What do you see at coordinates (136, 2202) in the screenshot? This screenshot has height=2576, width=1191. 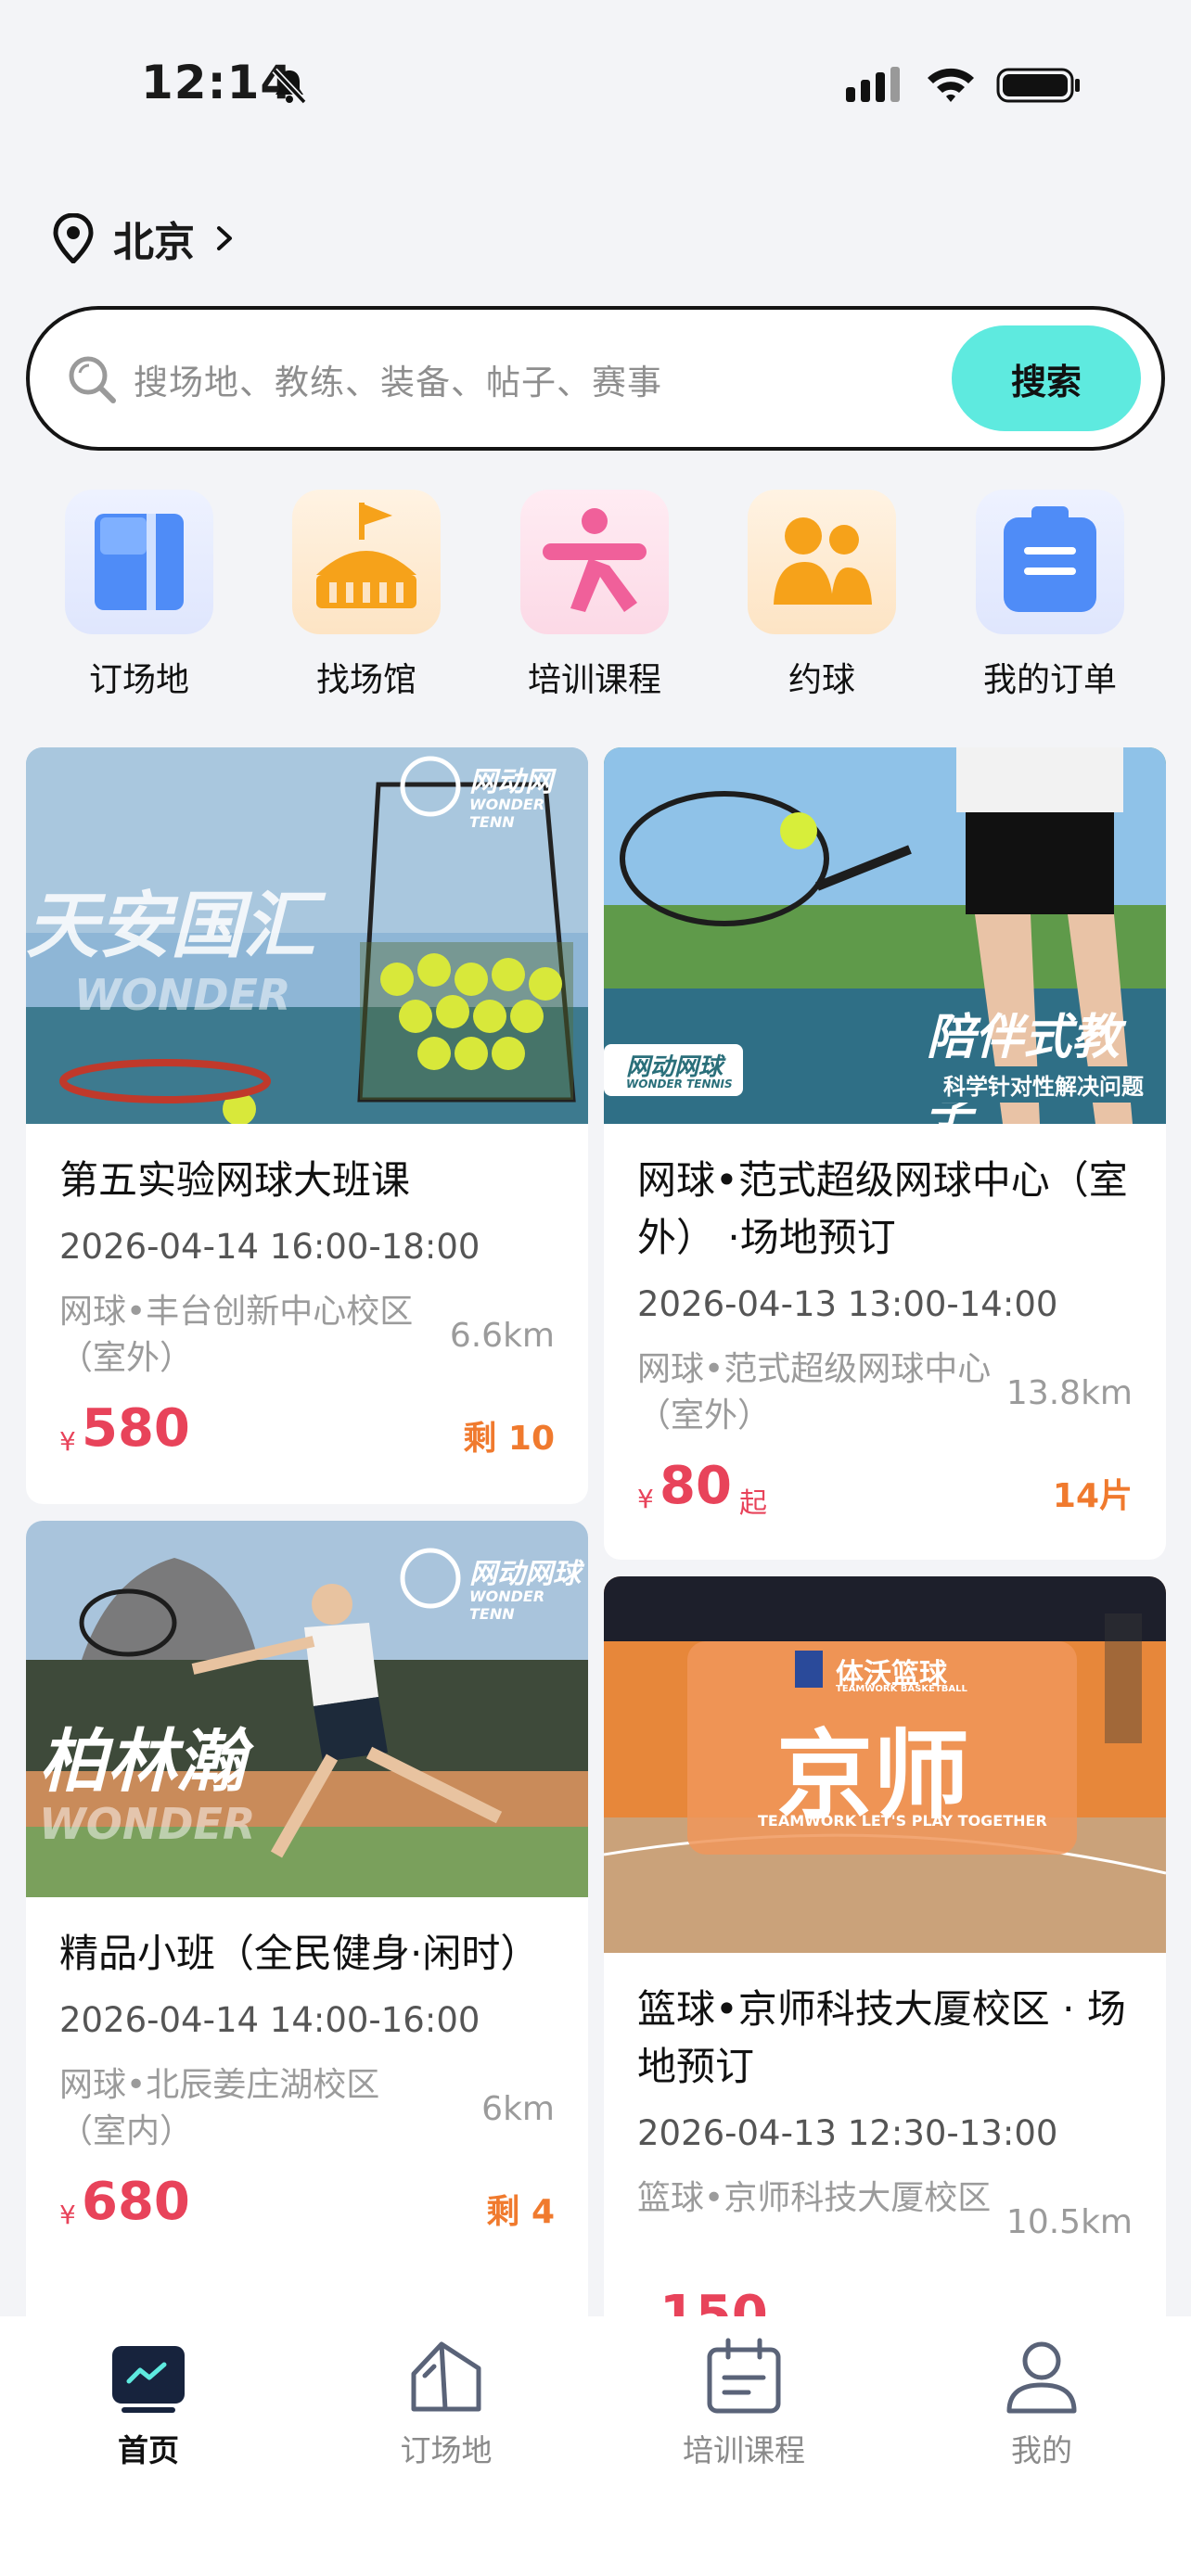 I see `card-price: 680` at bounding box center [136, 2202].